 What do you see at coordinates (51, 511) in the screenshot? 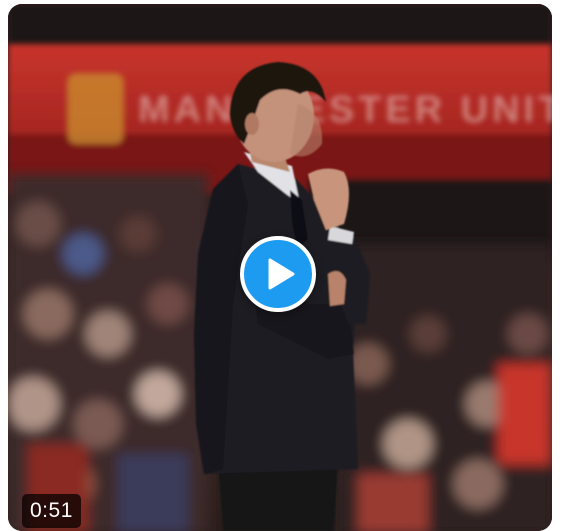
I see `video-duration-badge: 0:51` at bounding box center [51, 511].